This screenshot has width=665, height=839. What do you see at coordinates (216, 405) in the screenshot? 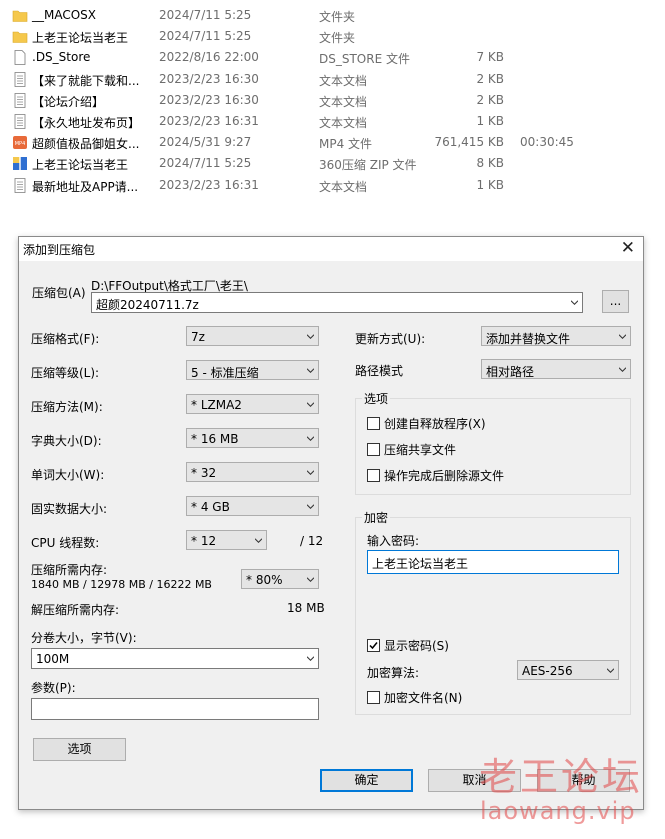
I see `method-value: * LZMA2` at bounding box center [216, 405].